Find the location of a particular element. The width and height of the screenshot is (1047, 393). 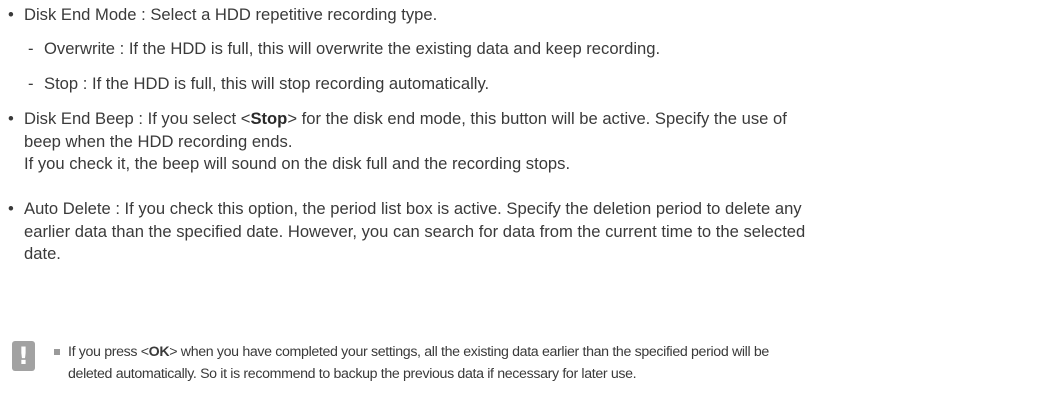

exclamation-icon: ! is located at coordinates (23, 356).